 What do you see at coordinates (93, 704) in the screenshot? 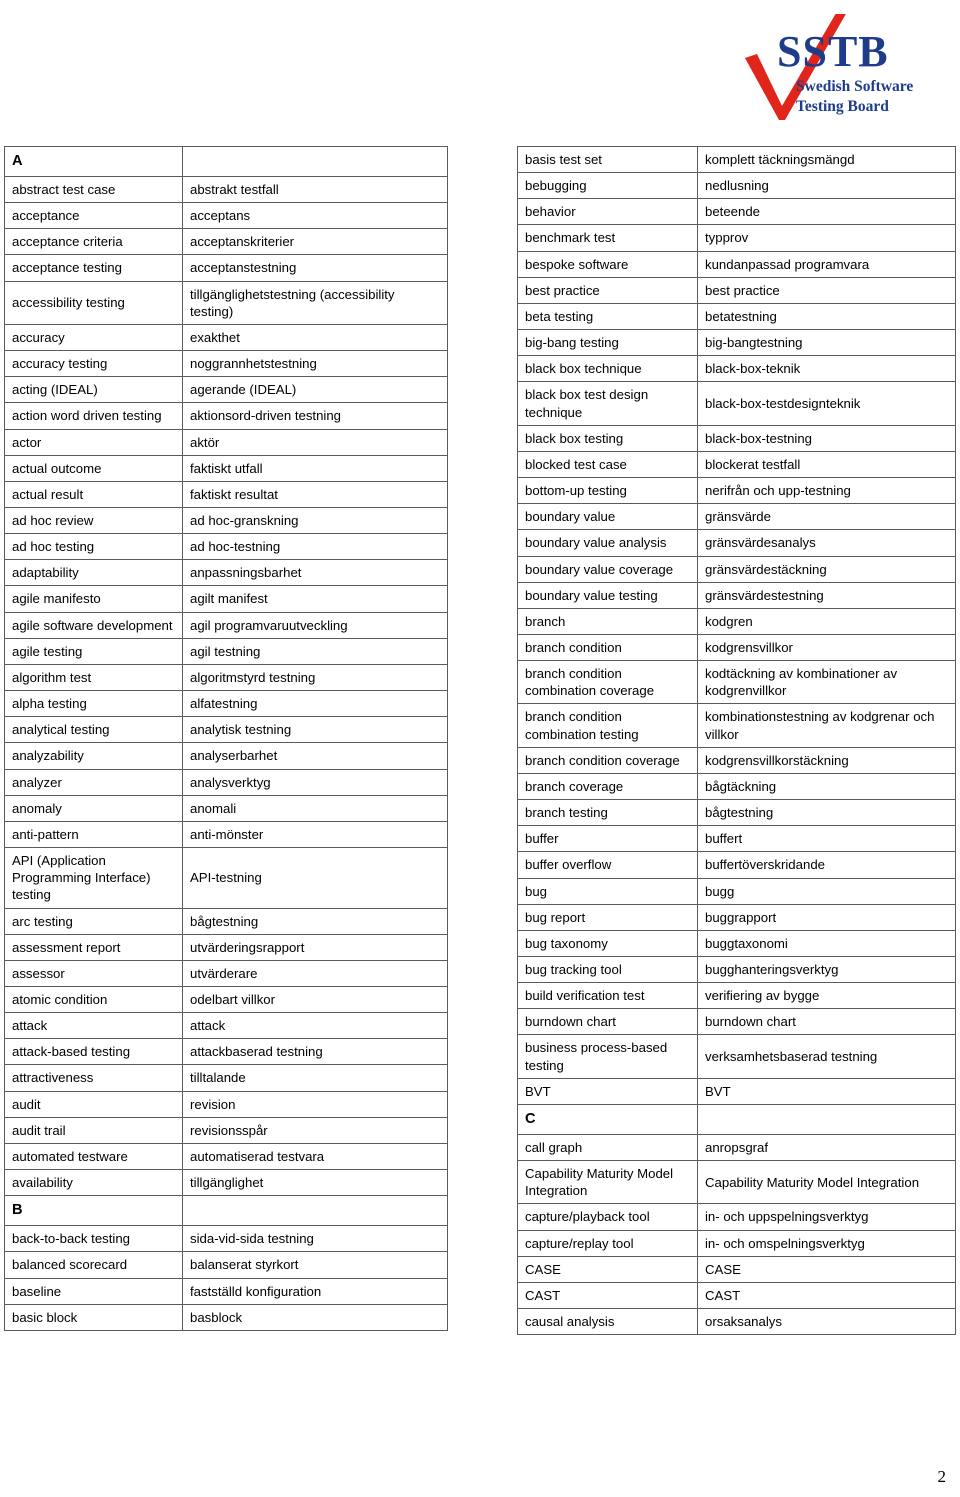
I see `glossary-term: alpha testing` at bounding box center [93, 704].